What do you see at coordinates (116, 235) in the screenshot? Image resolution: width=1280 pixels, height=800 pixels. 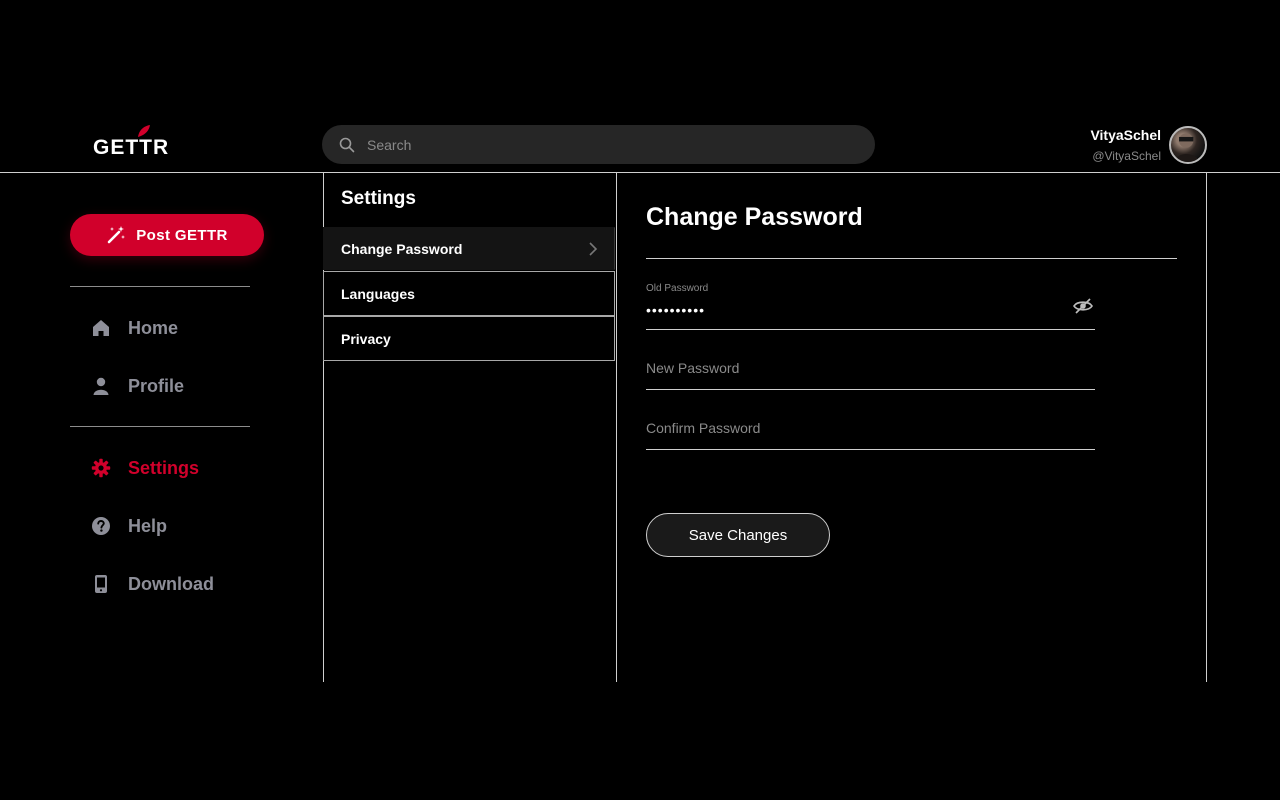 I see `magic-wand-icon` at bounding box center [116, 235].